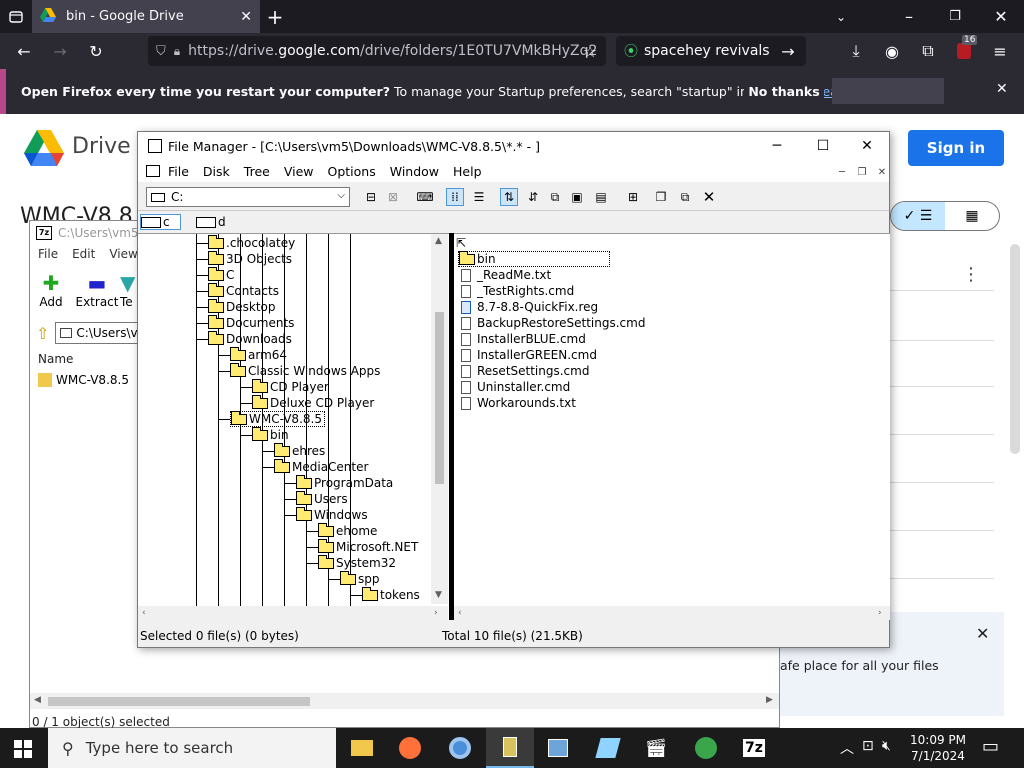  I want to click on tree-item: arm64, so click(258, 354).